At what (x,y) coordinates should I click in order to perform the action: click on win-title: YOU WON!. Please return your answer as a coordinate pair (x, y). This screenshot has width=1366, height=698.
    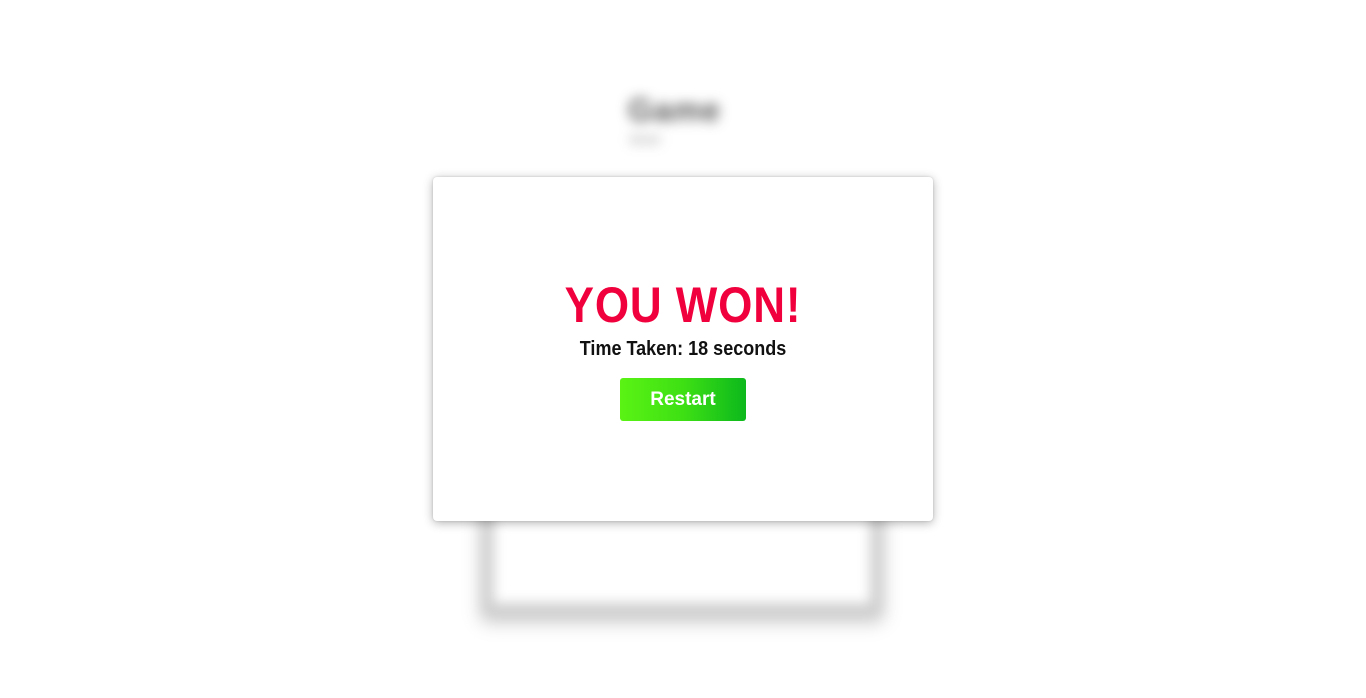
    Looking at the image, I should click on (683, 305).